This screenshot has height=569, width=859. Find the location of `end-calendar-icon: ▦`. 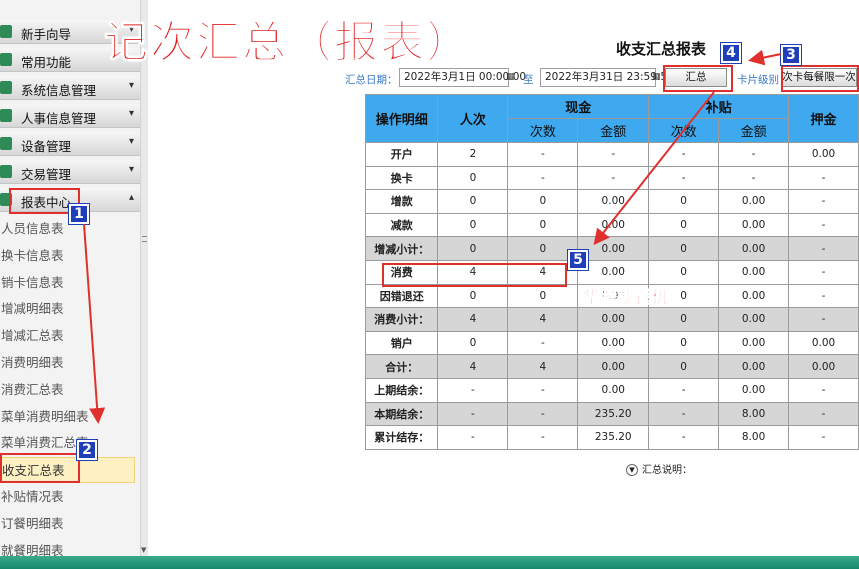

end-calendar-icon: ▦ is located at coordinates (657, 77).